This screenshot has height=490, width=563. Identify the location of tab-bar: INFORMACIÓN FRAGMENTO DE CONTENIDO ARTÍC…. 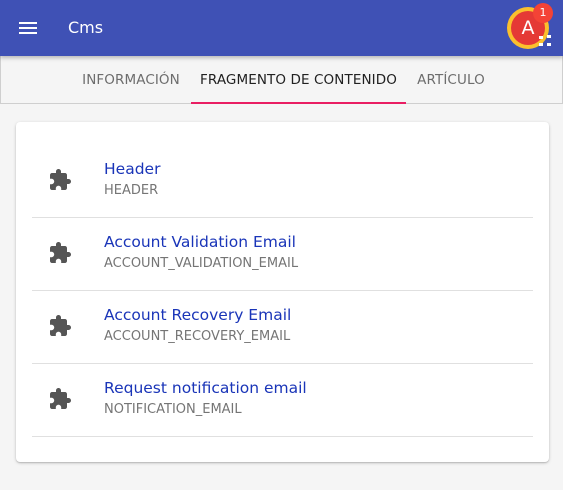
(281, 80).